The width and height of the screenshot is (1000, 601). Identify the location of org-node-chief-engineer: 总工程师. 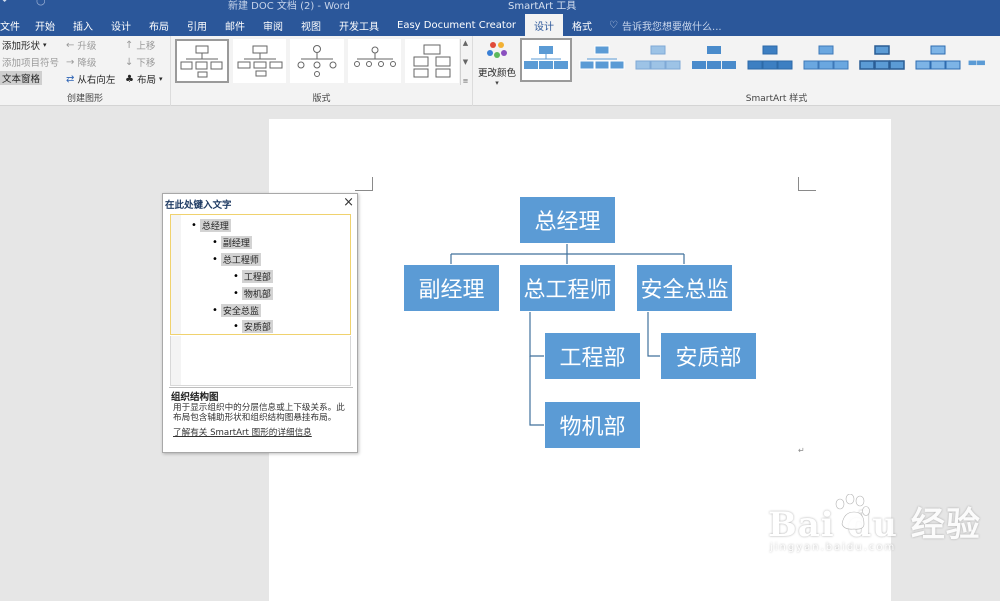
(567, 288).